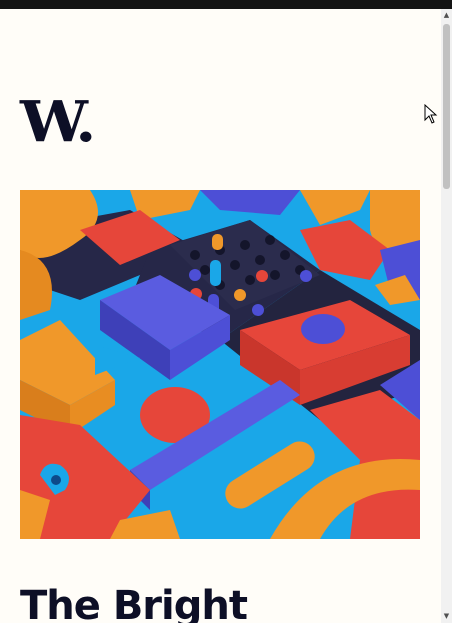 The height and width of the screenshot is (623, 452). Describe the element at coordinates (446, 616) in the screenshot. I see `scroll-down-arrow-icon: ▼` at that location.